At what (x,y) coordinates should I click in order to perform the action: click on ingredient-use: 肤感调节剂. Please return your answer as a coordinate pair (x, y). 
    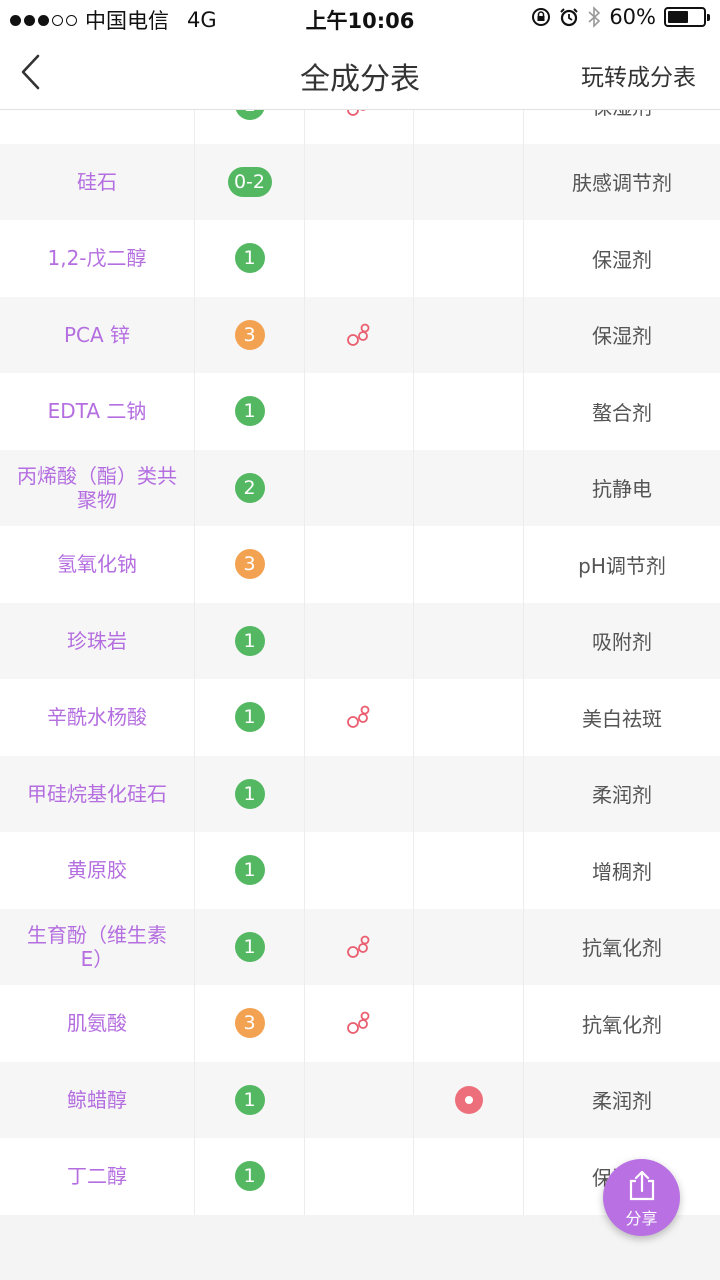
    Looking at the image, I should click on (622, 183).